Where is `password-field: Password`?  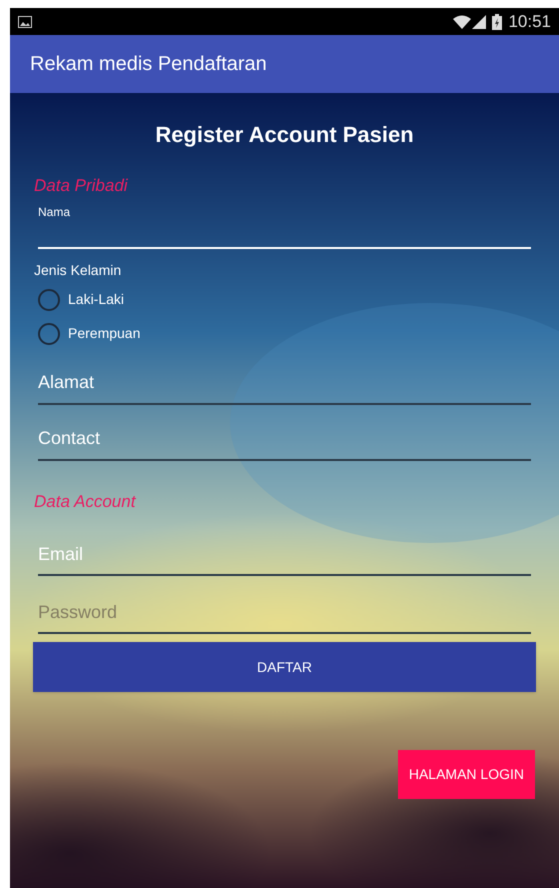 password-field: Password is located at coordinates (284, 613).